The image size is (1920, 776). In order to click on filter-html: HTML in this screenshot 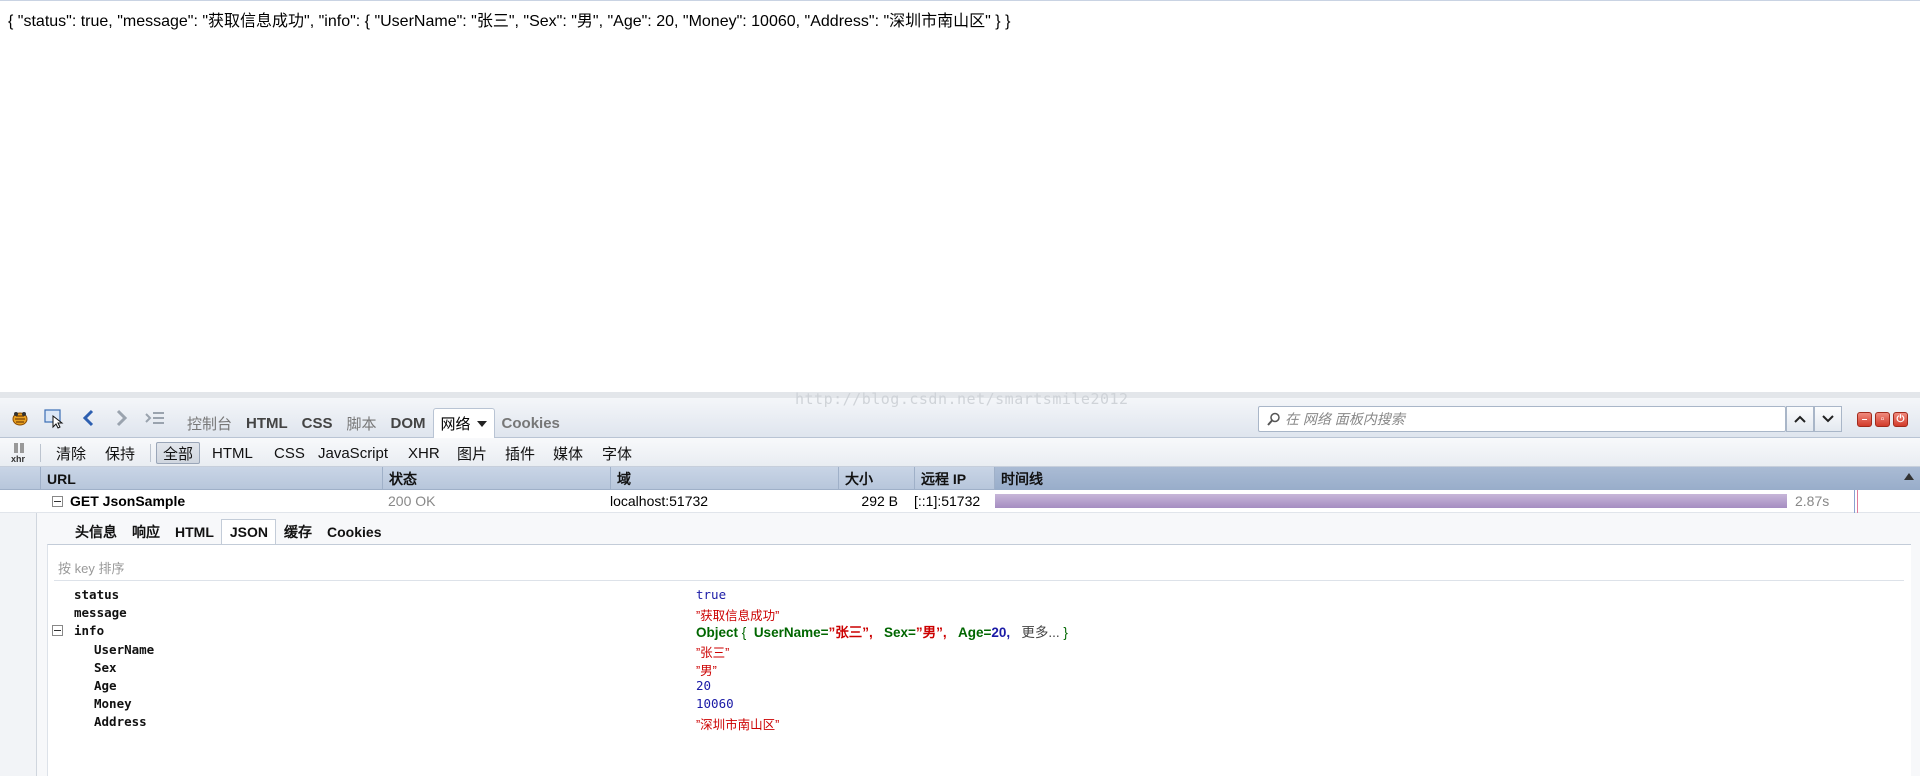, I will do `click(232, 453)`.